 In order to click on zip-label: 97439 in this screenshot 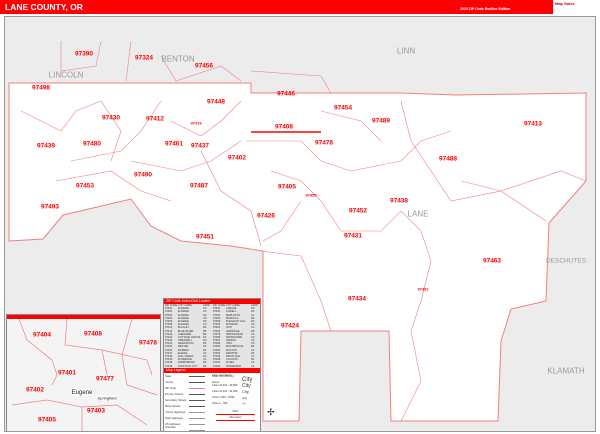, I will do `click(46, 146)`.